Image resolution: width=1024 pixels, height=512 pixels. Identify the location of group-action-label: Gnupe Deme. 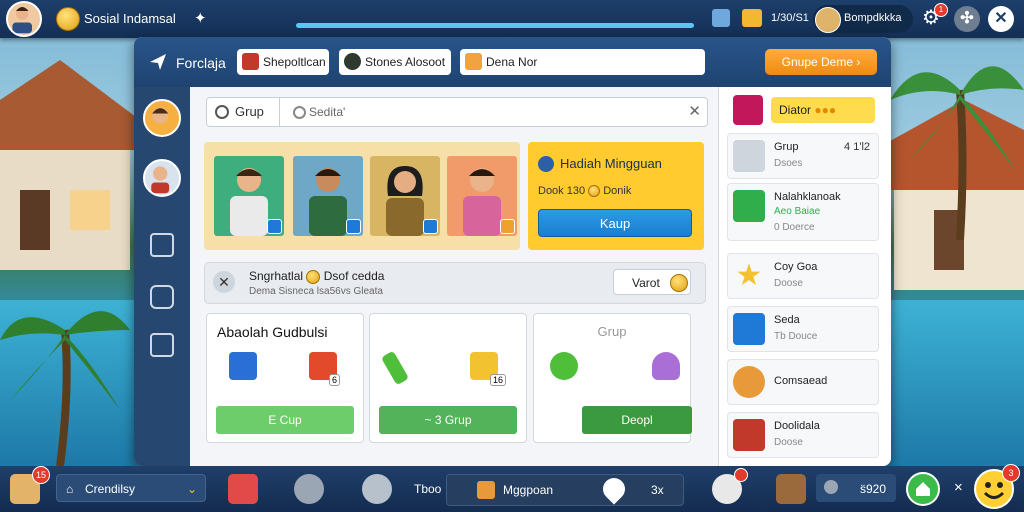
(817, 62).